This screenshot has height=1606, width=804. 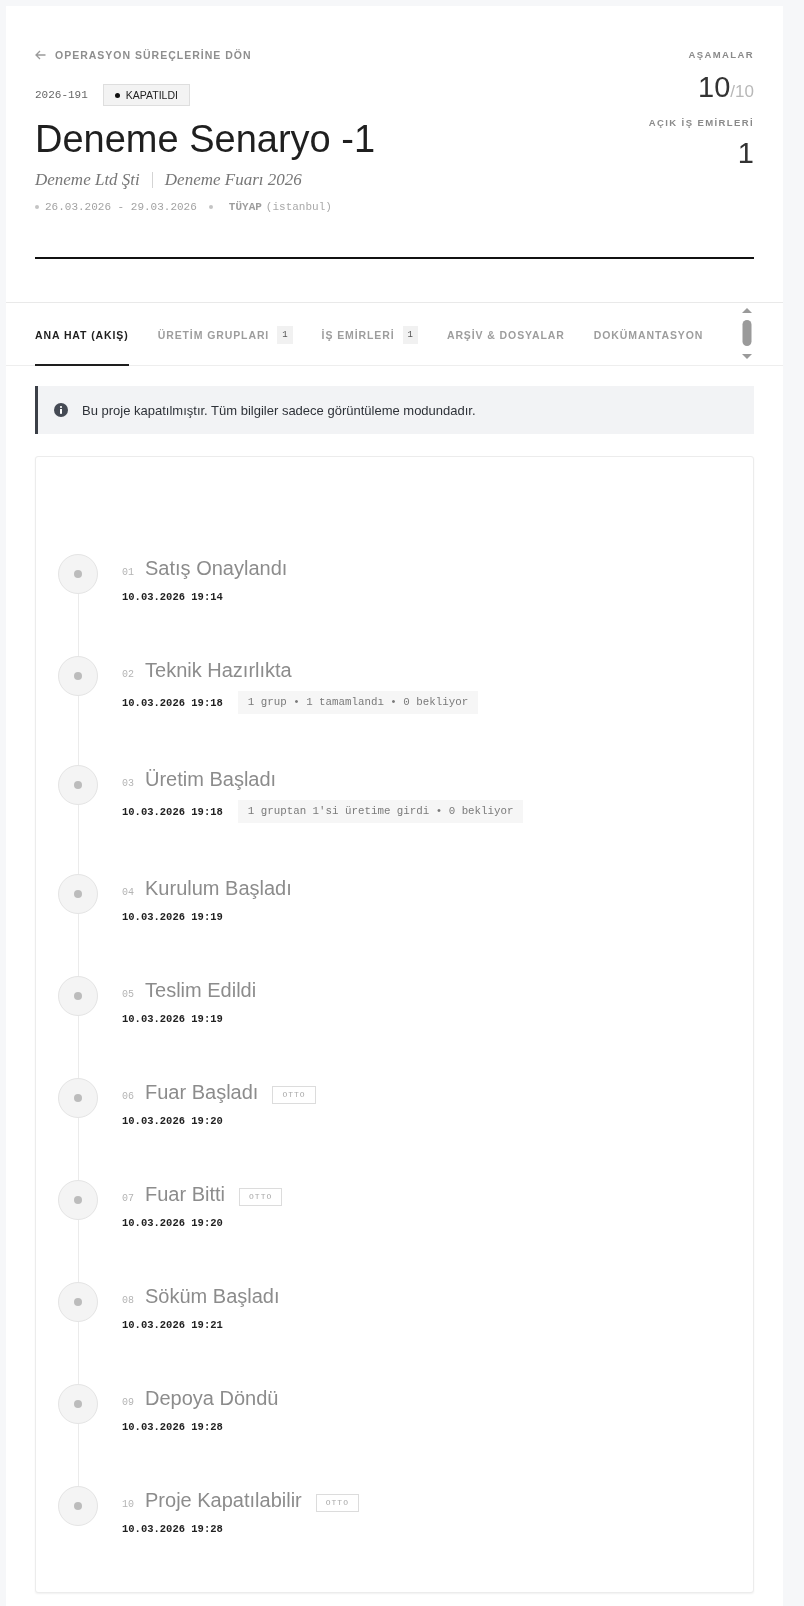 I want to click on step-number: 06, so click(x=128, y=1097).